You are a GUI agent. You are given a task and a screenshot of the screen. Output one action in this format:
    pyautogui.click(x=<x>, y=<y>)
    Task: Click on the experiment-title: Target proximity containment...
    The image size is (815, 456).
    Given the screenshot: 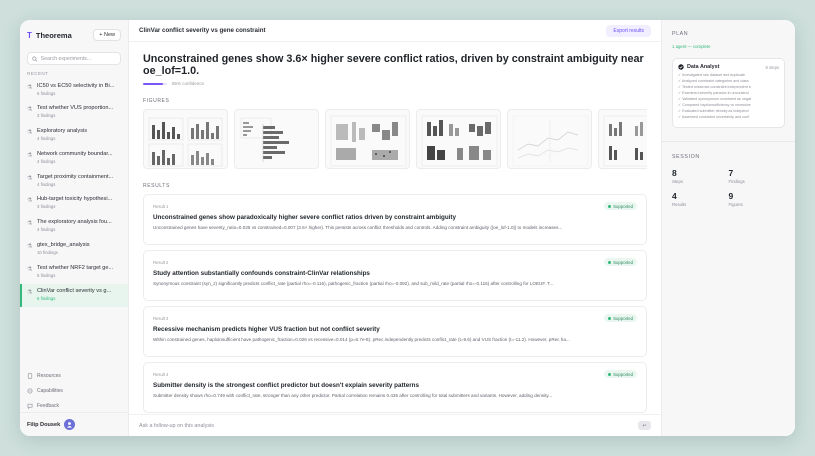 What is the action you would take?
    pyautogui.click(x=75, y=176)
    